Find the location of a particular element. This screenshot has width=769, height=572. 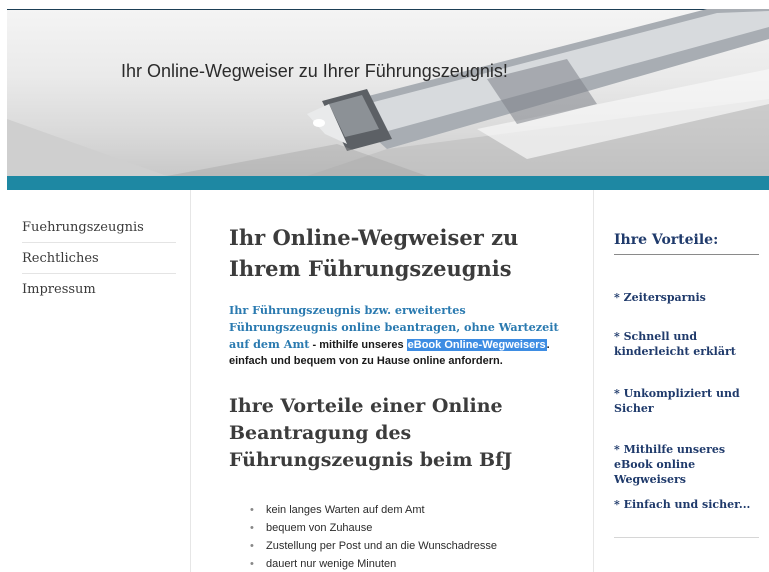

sidebar-benefit-item: * Zeitersparnis is located at coordinates (660, 297).